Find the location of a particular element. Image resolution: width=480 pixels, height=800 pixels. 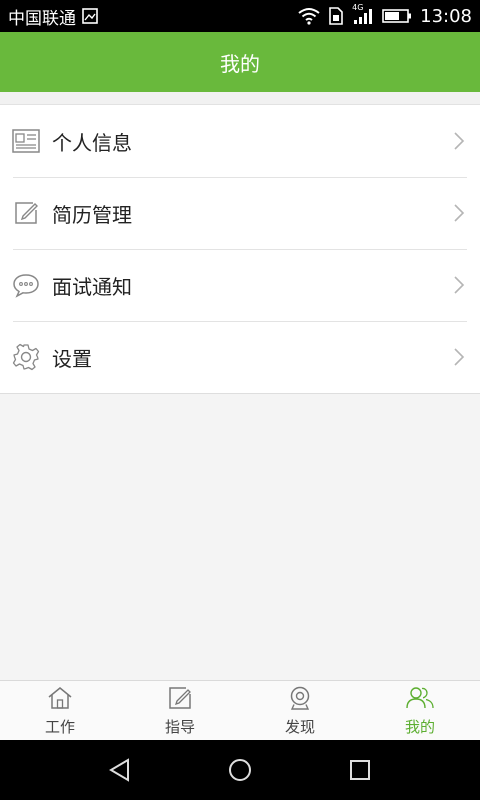

menu-item-interviews: 面试通知 is located at coordinates (240, 285).